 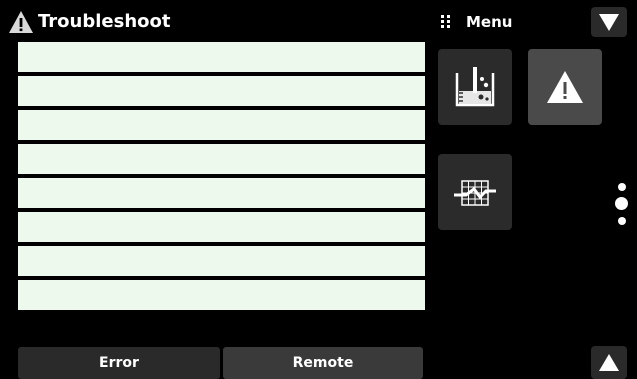 I want to click on triangle-up-icon, so click(x=609, y=362).